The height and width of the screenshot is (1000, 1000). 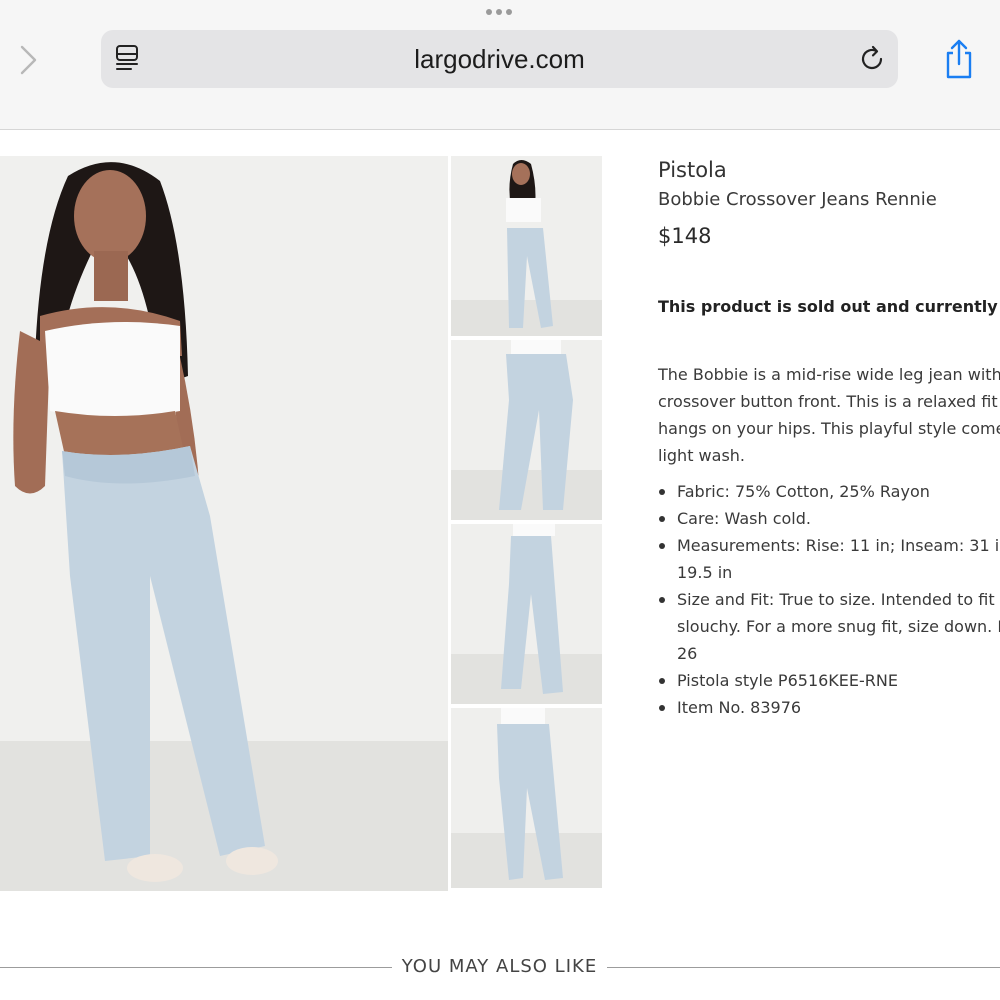 I want to click on detail-line: Item No. 83976, so click(x=739, y=707).